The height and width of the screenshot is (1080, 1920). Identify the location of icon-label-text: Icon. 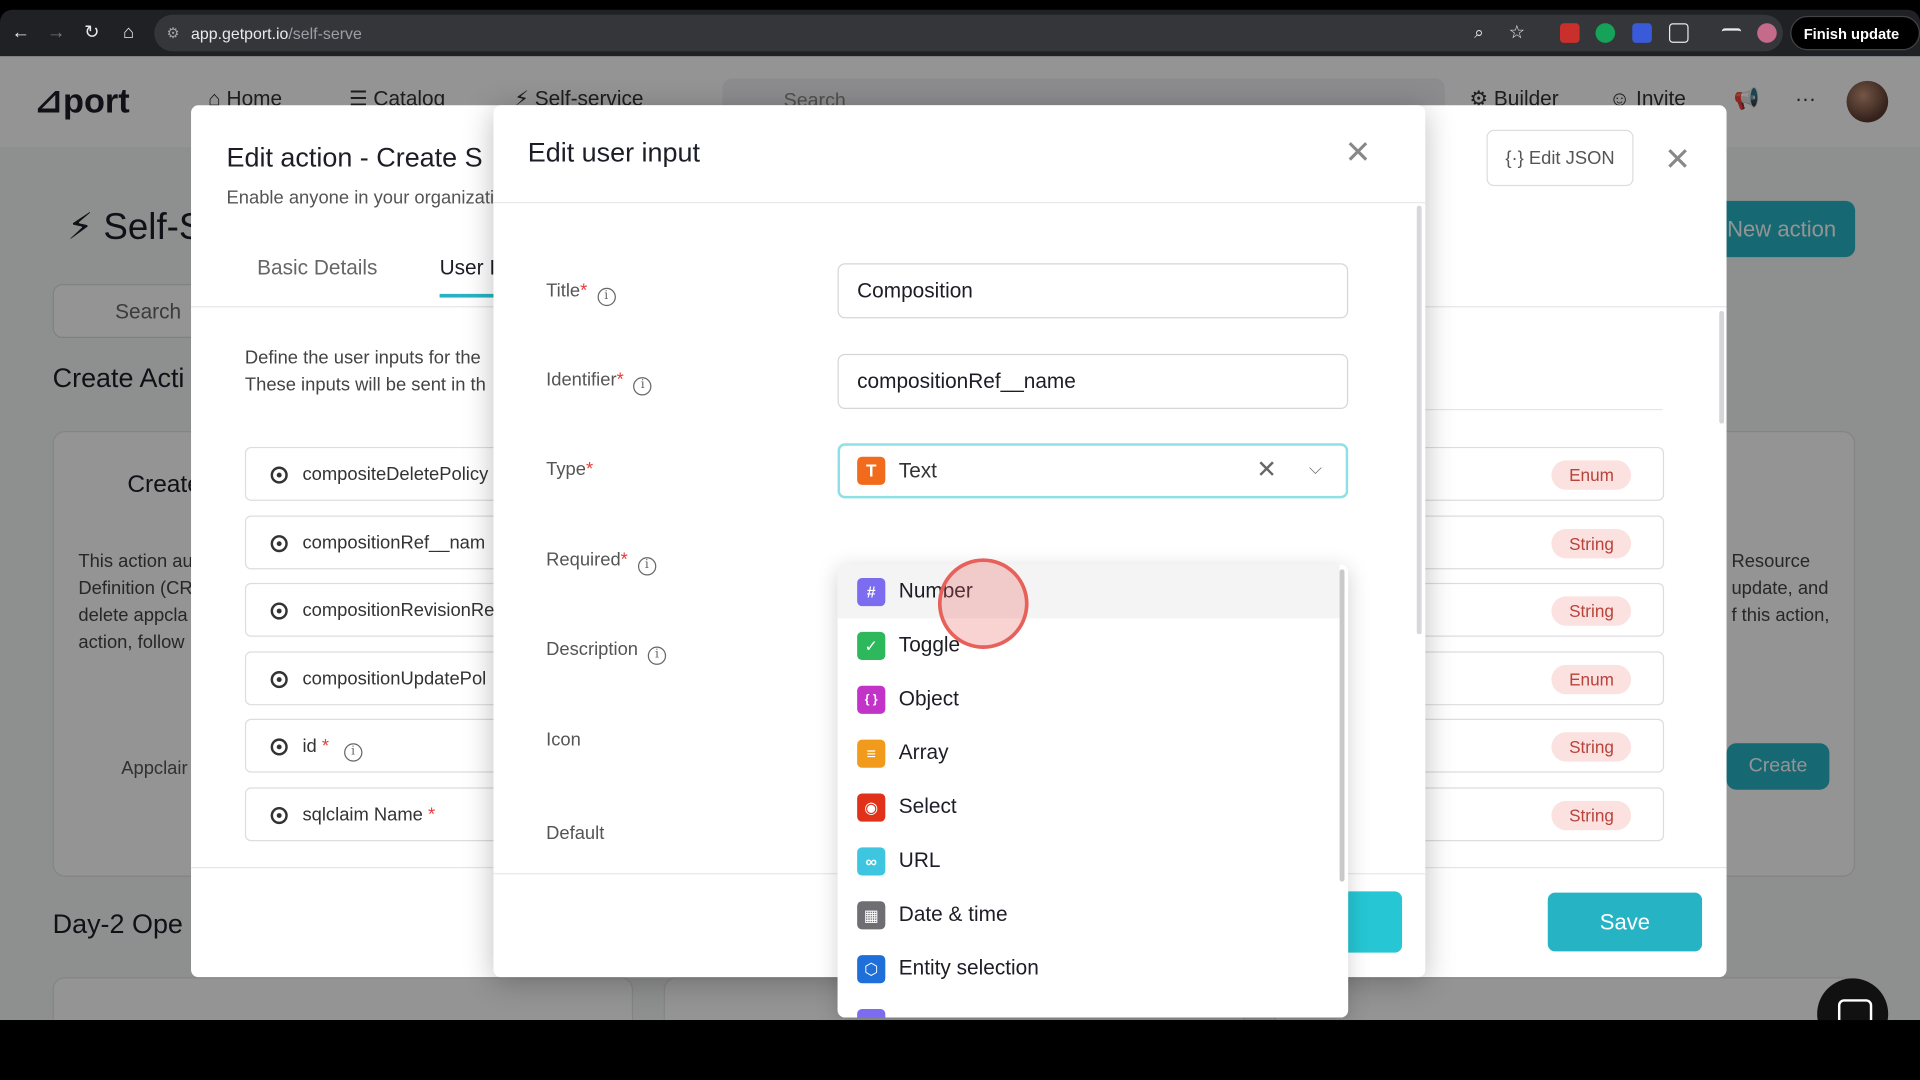
(563, 740).